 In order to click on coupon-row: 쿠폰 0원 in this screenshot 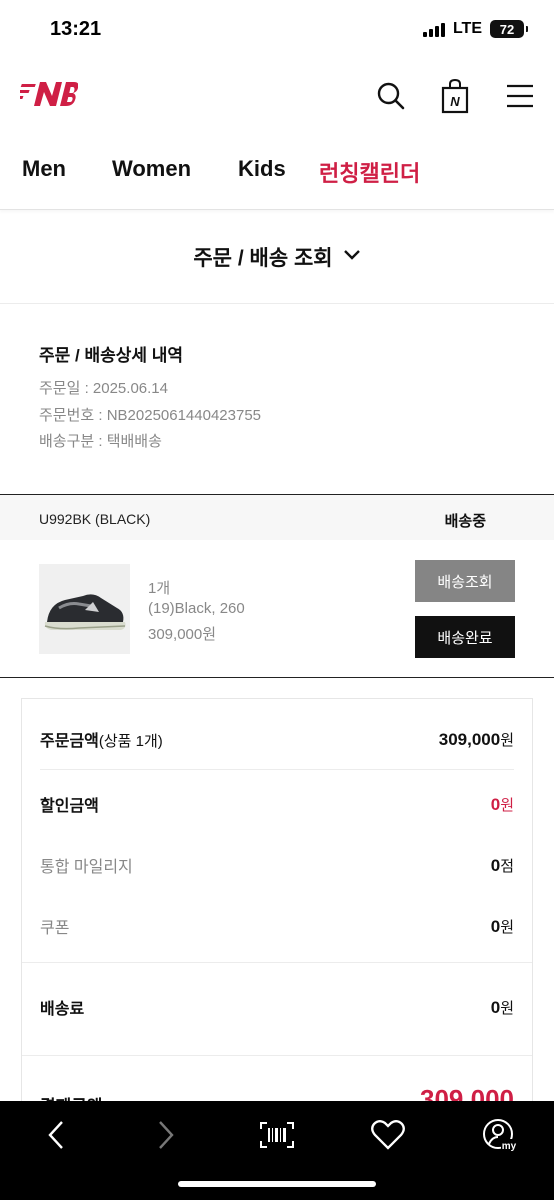, I will do `click(277, 926)`.